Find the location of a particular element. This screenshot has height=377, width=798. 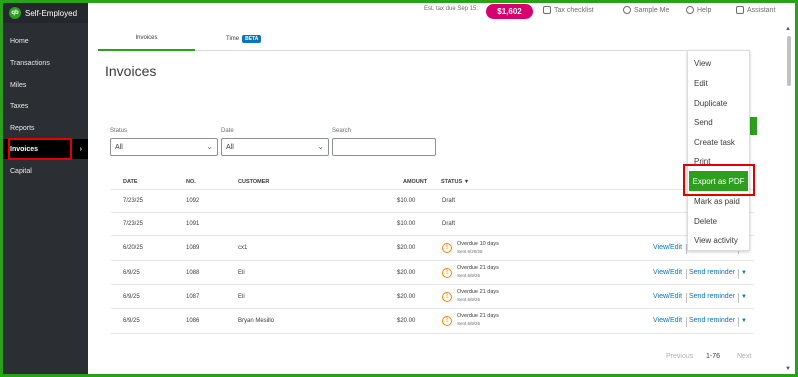

assistant-link: Assistant is located at coordinates (755, 10).